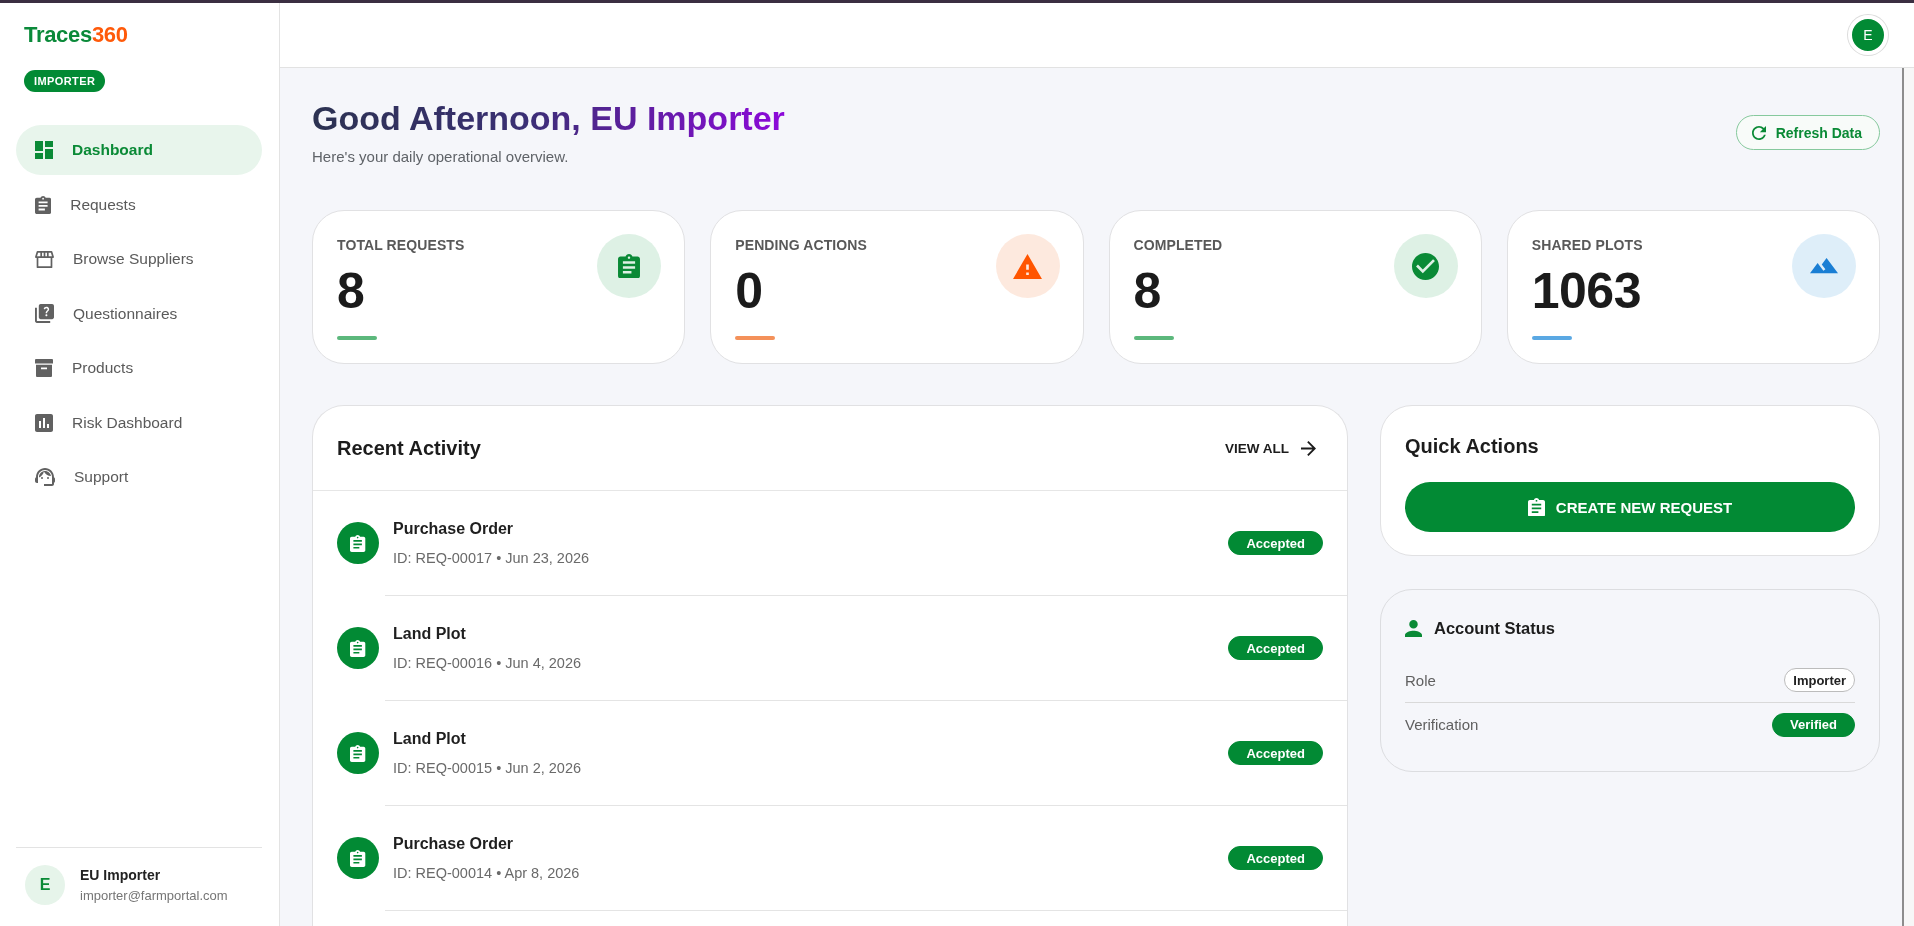  Describe the element at coordinates (139, 259) in the screenshot. I see `nav-item: Browse Suppliers` at that location.